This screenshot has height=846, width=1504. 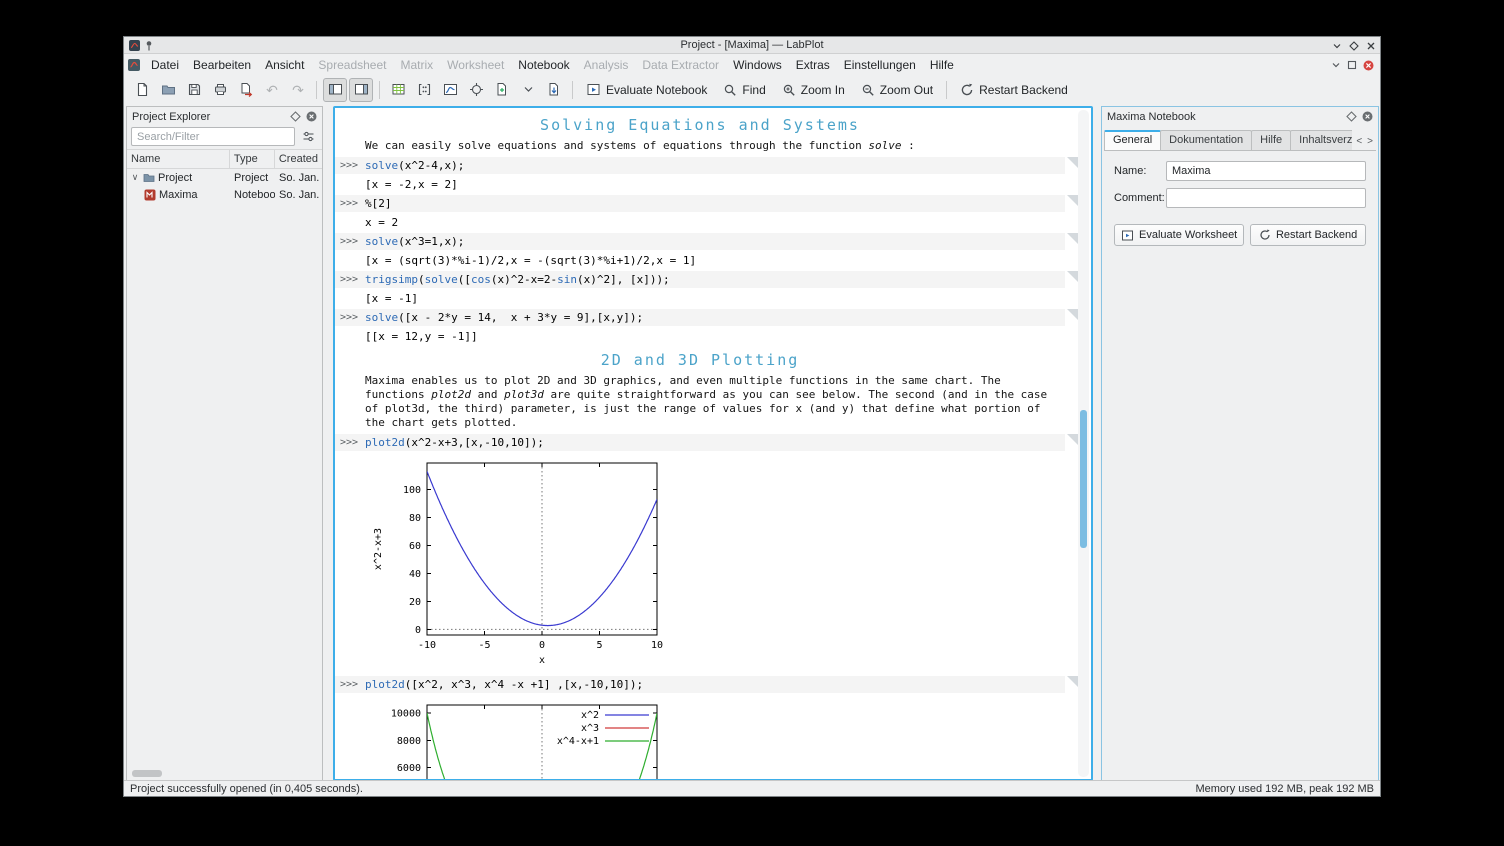 I want to click on command-code: plot2d(x^2-x+3,[x,-10,10]);, so click(x=454, y=442).